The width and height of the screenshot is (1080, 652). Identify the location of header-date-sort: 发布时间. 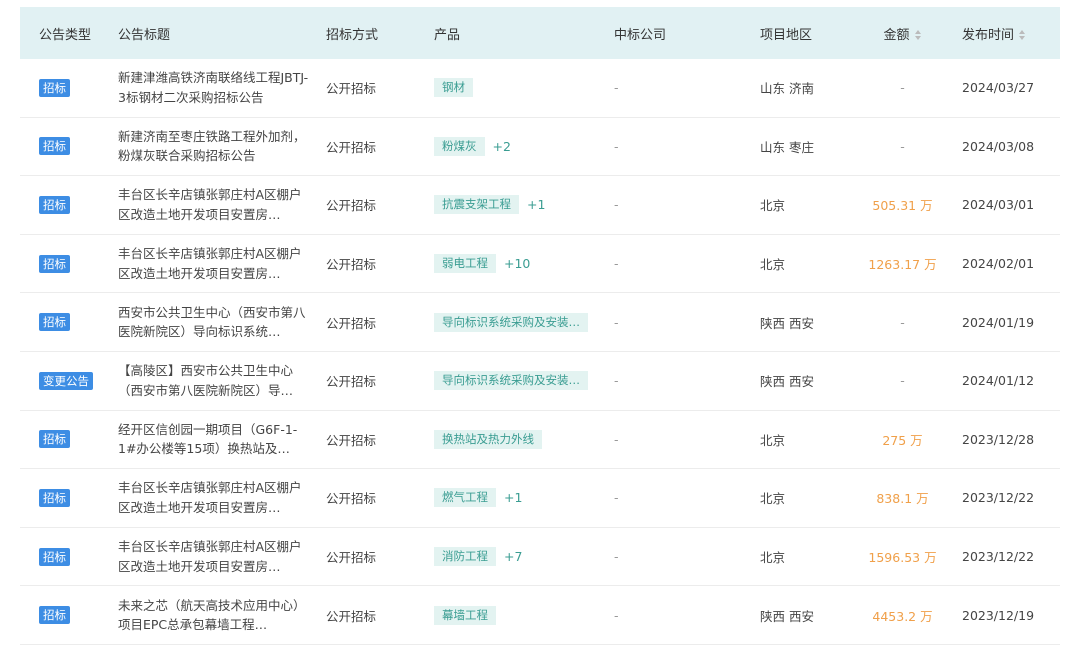
(1005, 33).